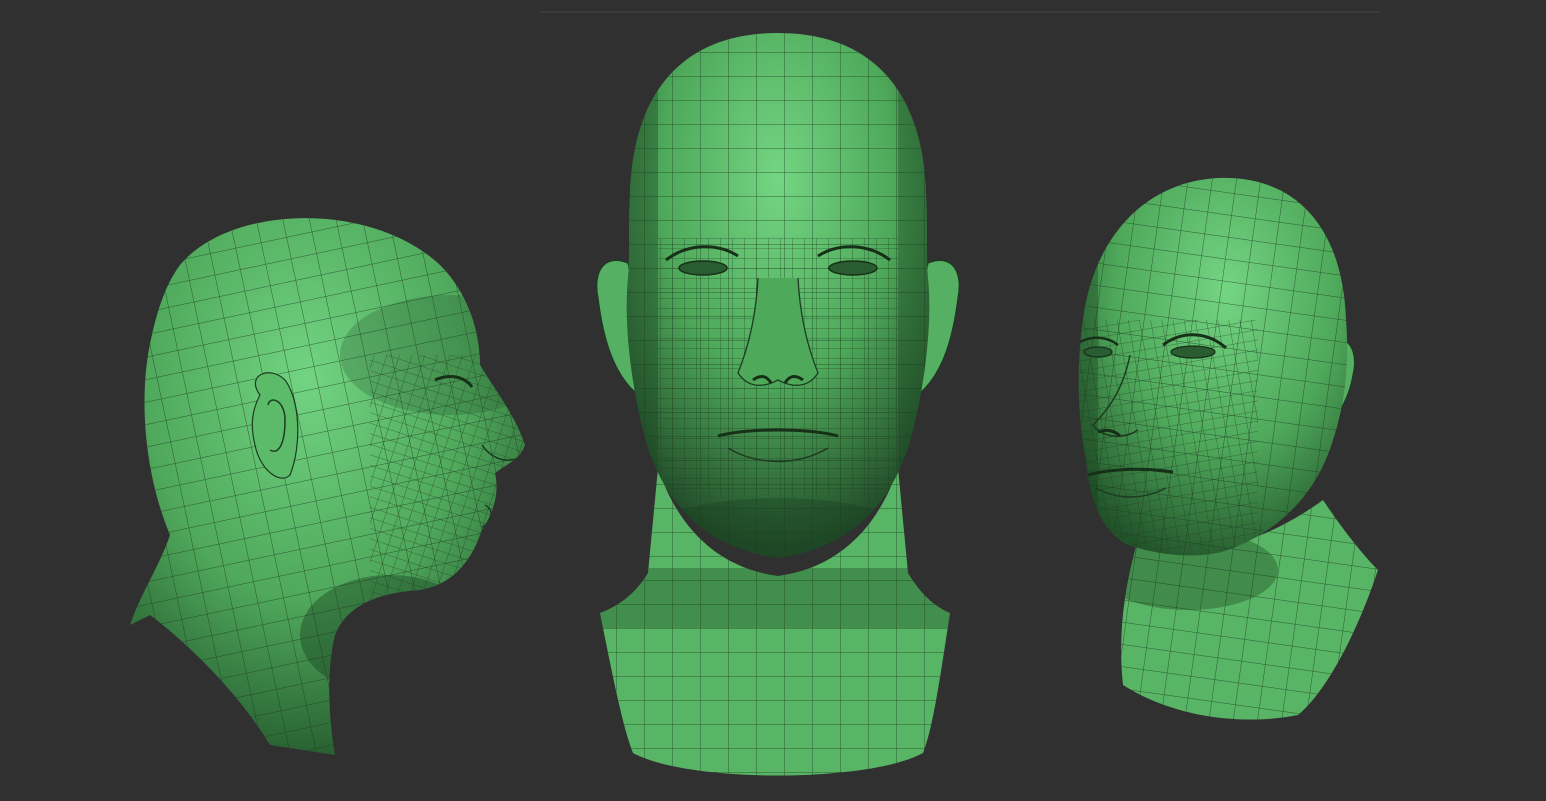  I want to click on head-three-quarter, so click(1228, 448).